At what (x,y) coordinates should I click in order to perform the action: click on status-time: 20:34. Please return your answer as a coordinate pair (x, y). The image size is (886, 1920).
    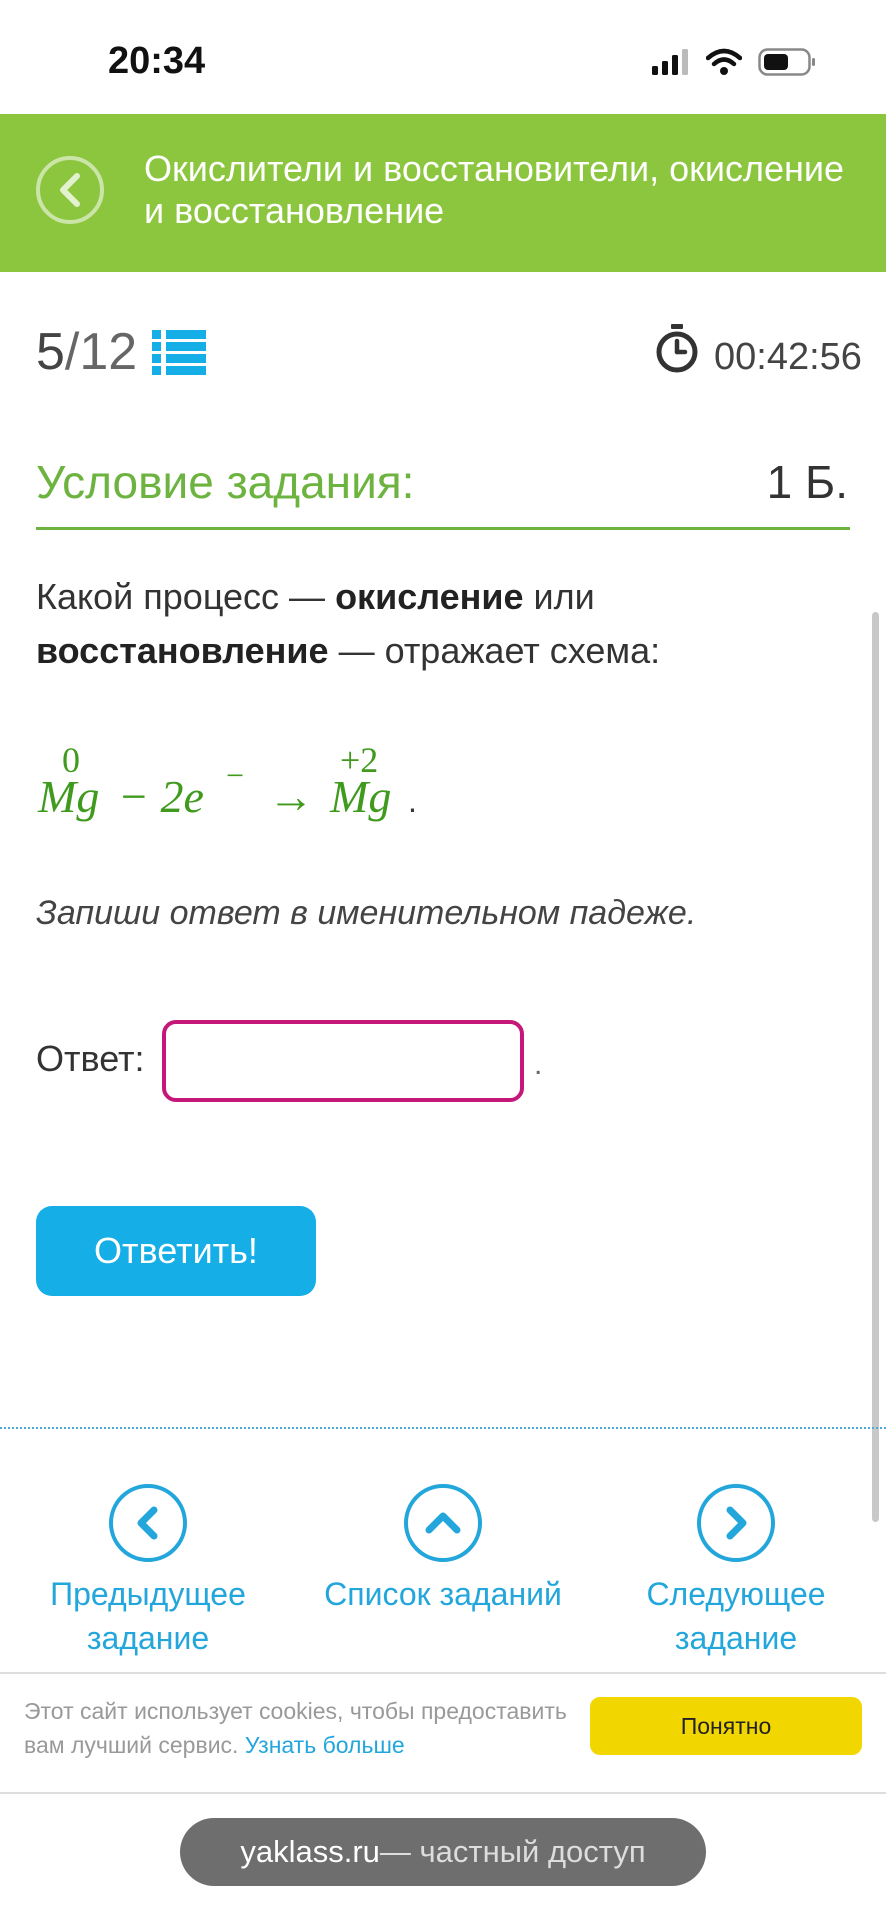
    Looking at the image, I should click on (157, 61).